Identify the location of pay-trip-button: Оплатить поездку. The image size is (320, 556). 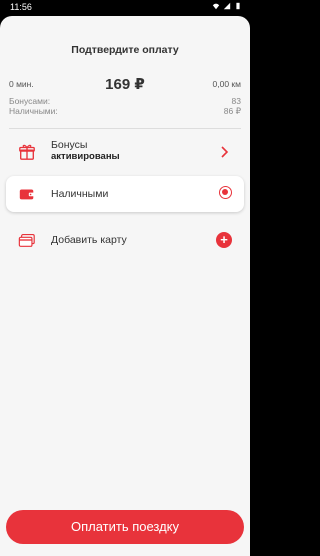
(125, 527).